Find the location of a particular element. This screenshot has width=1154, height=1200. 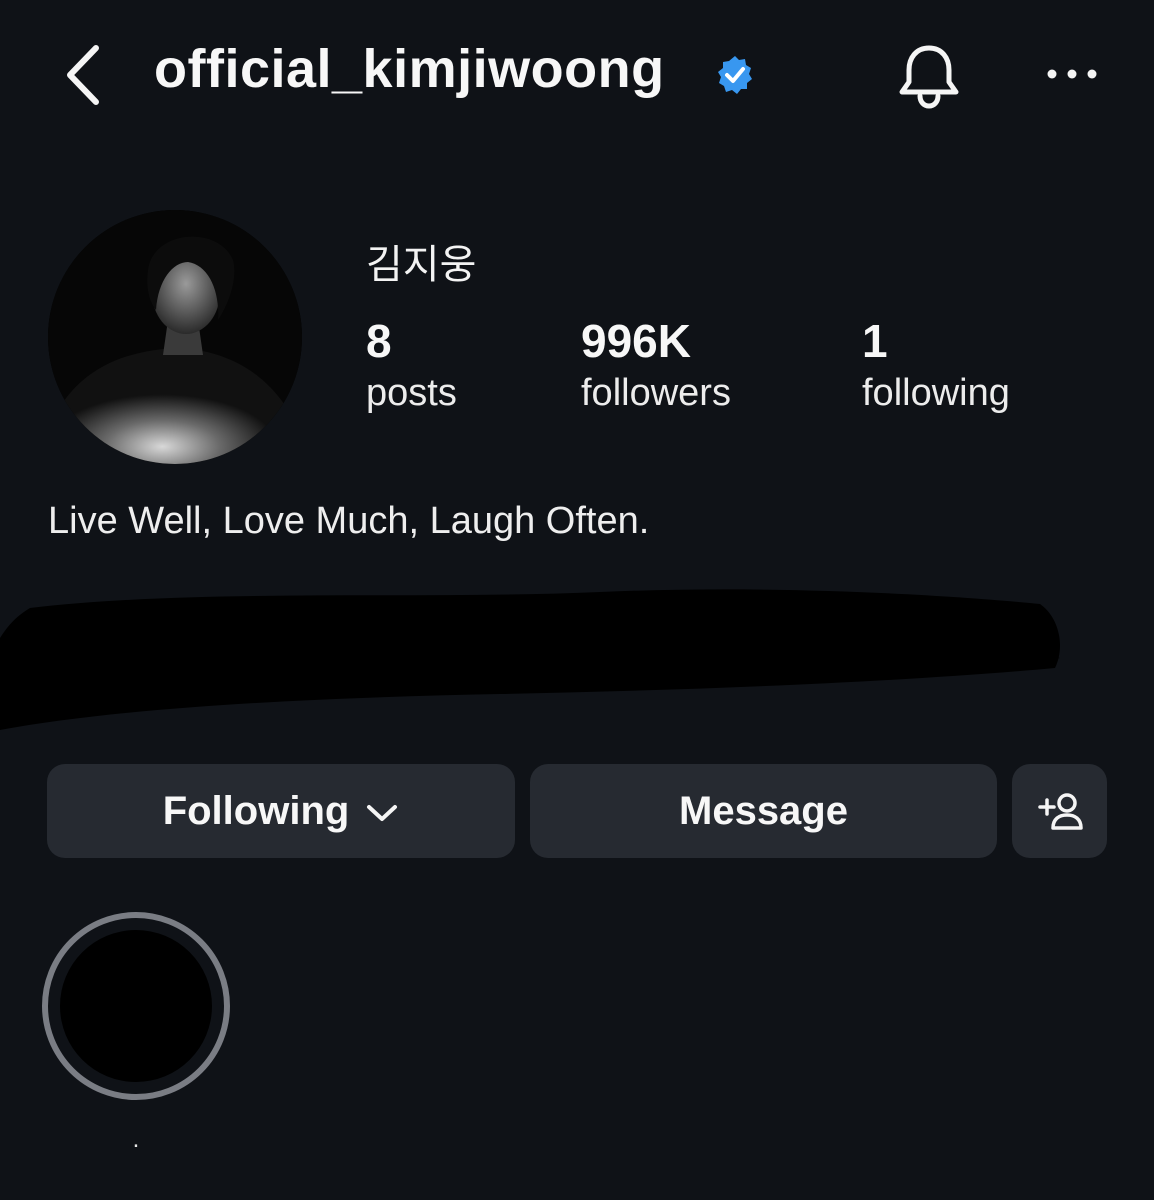

stat-followers: 996K followers is located at coordinates (656, 364).